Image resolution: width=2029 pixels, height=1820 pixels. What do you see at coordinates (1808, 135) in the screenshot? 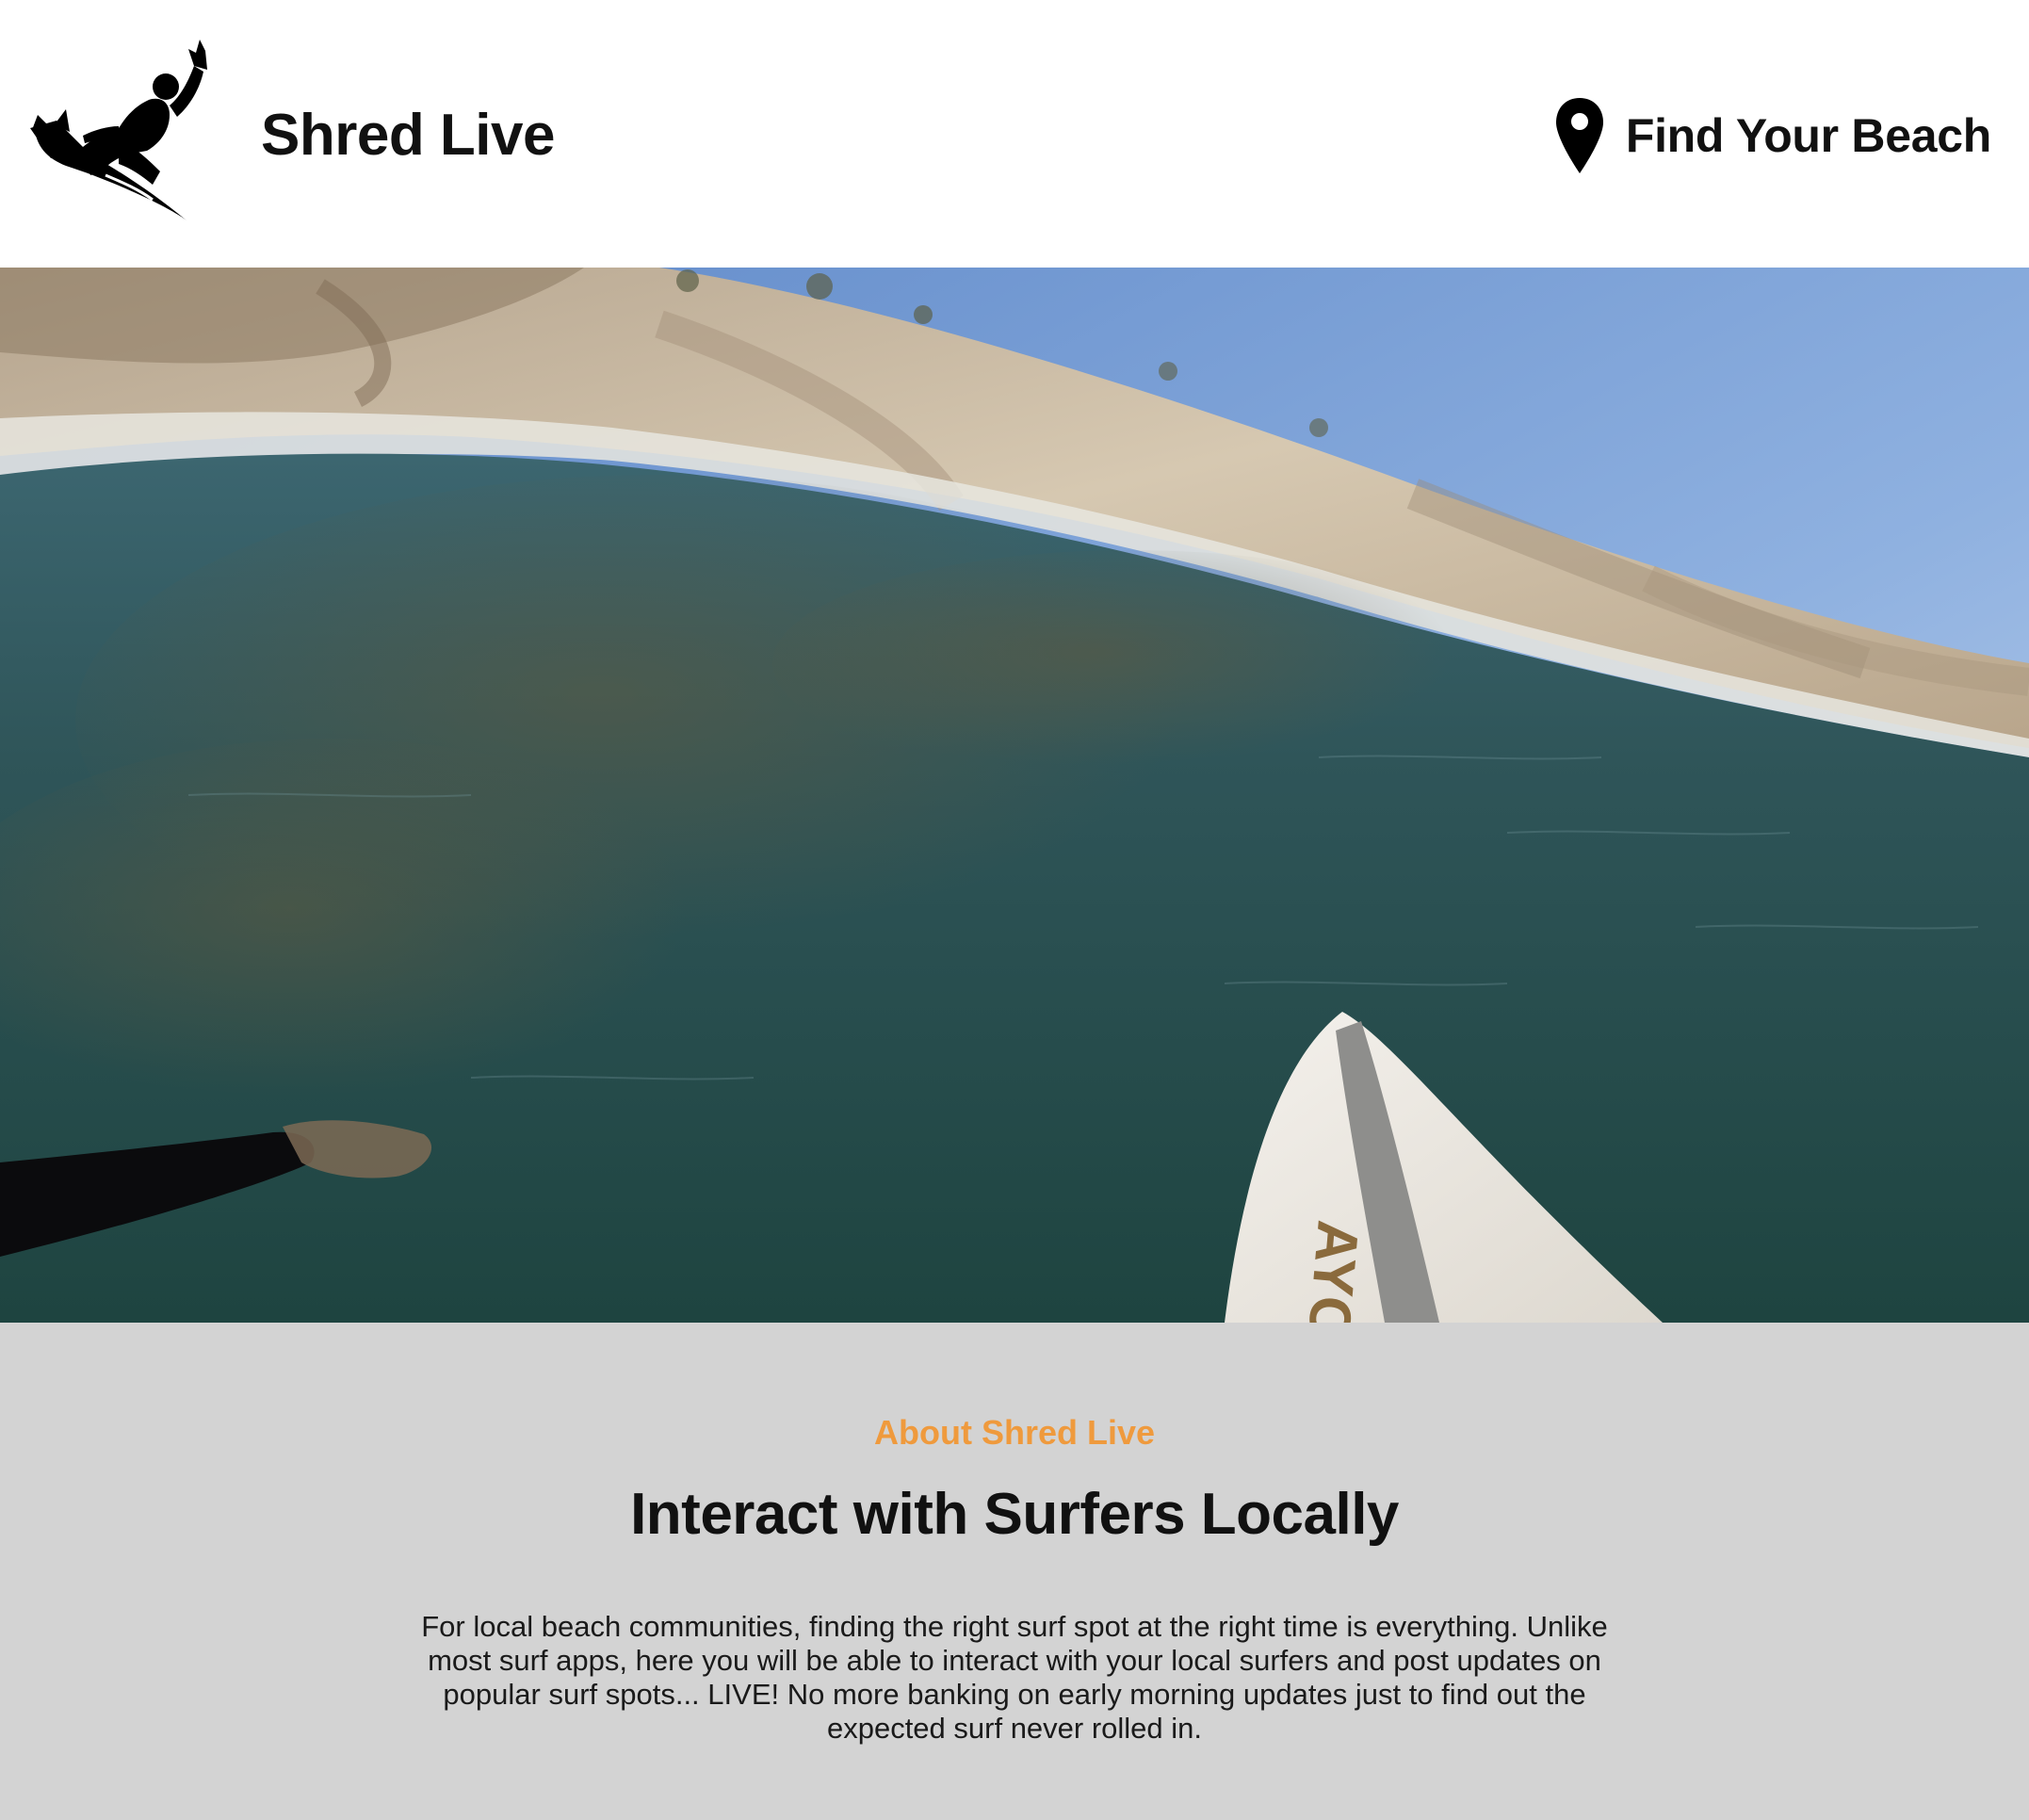
I see `find-your-beach-label: Find Your Beach` at bounding box center [1808, 135].